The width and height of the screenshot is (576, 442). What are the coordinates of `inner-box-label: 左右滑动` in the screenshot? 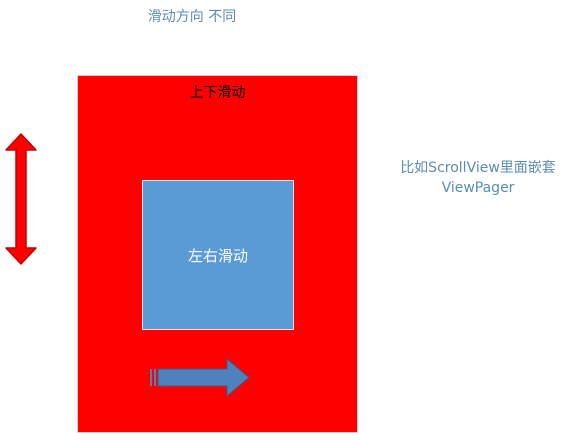 It's located at (217, 256).